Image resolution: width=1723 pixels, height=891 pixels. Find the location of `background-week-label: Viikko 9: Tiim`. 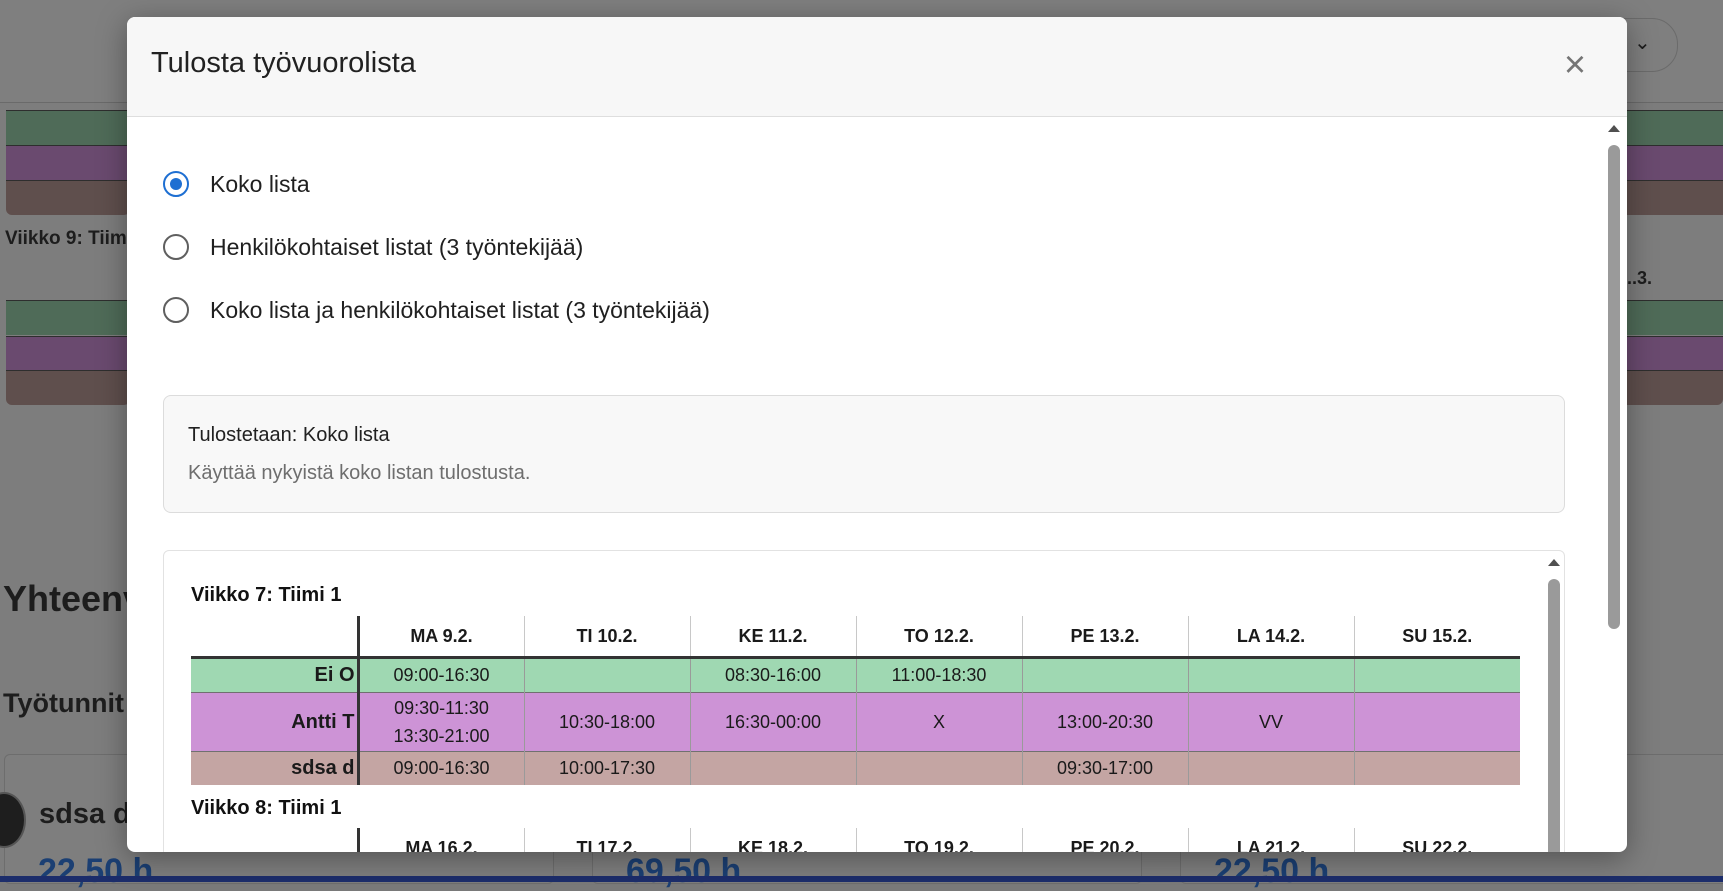

background-week-label: Viikko 9: Tiim is located at coordinates (66, 238).